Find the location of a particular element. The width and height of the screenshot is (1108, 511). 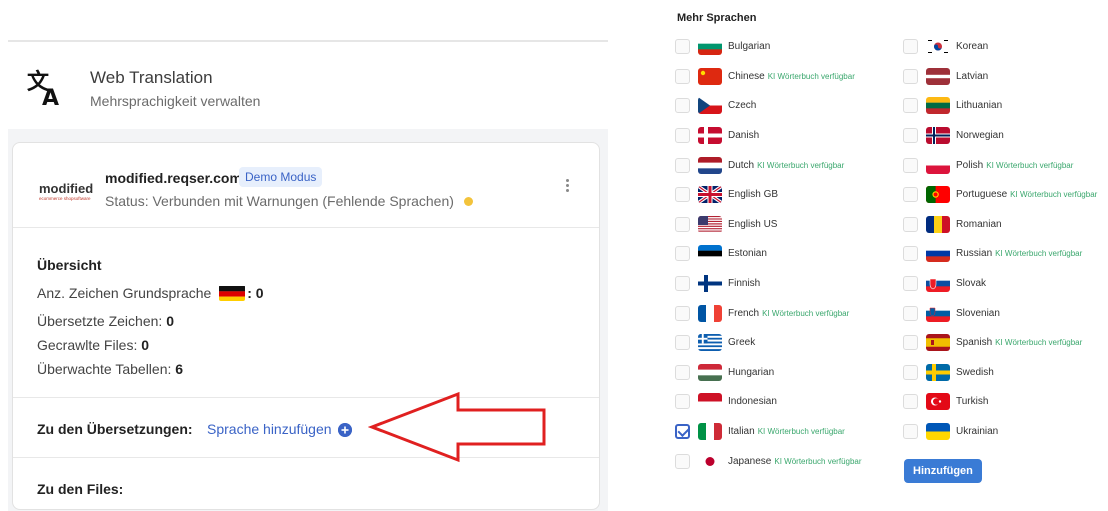

language-name: Polish is located at coordinates (970, 165).